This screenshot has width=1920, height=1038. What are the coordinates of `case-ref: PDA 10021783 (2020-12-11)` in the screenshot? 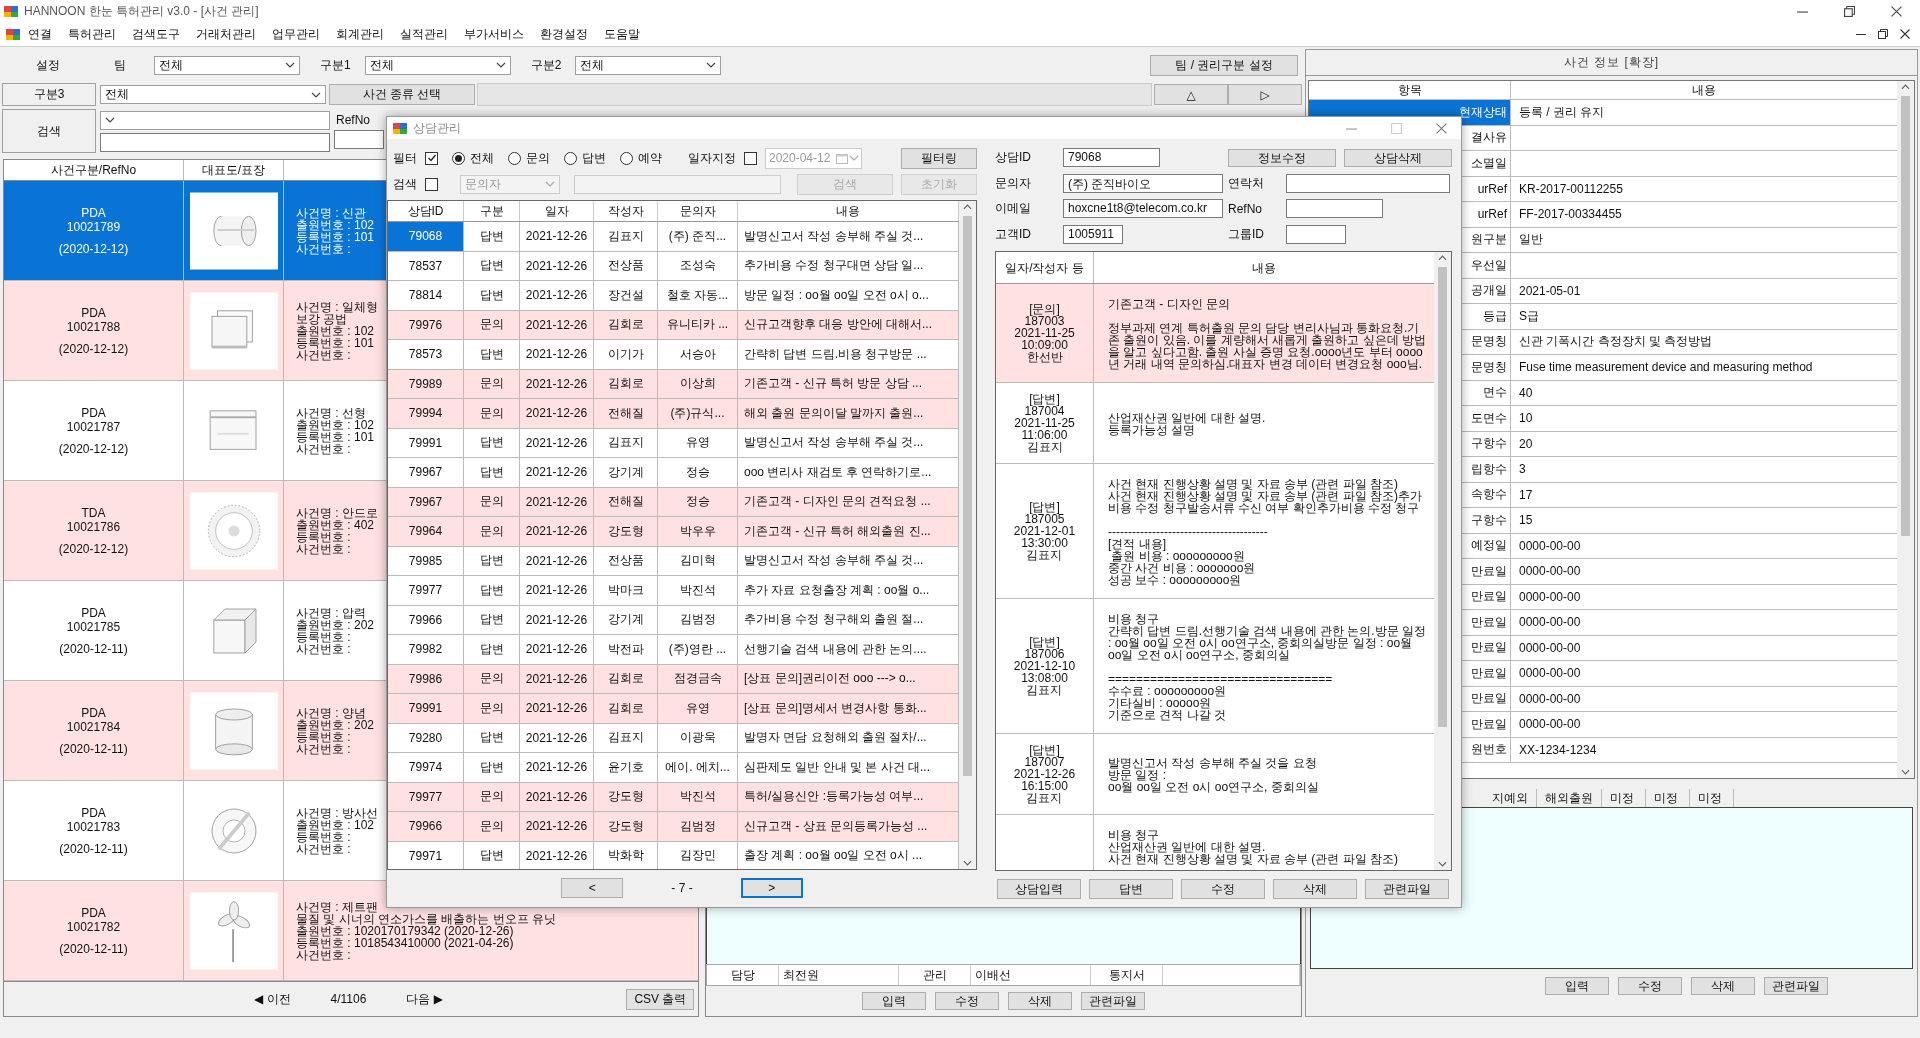 It's located at (93, 830).